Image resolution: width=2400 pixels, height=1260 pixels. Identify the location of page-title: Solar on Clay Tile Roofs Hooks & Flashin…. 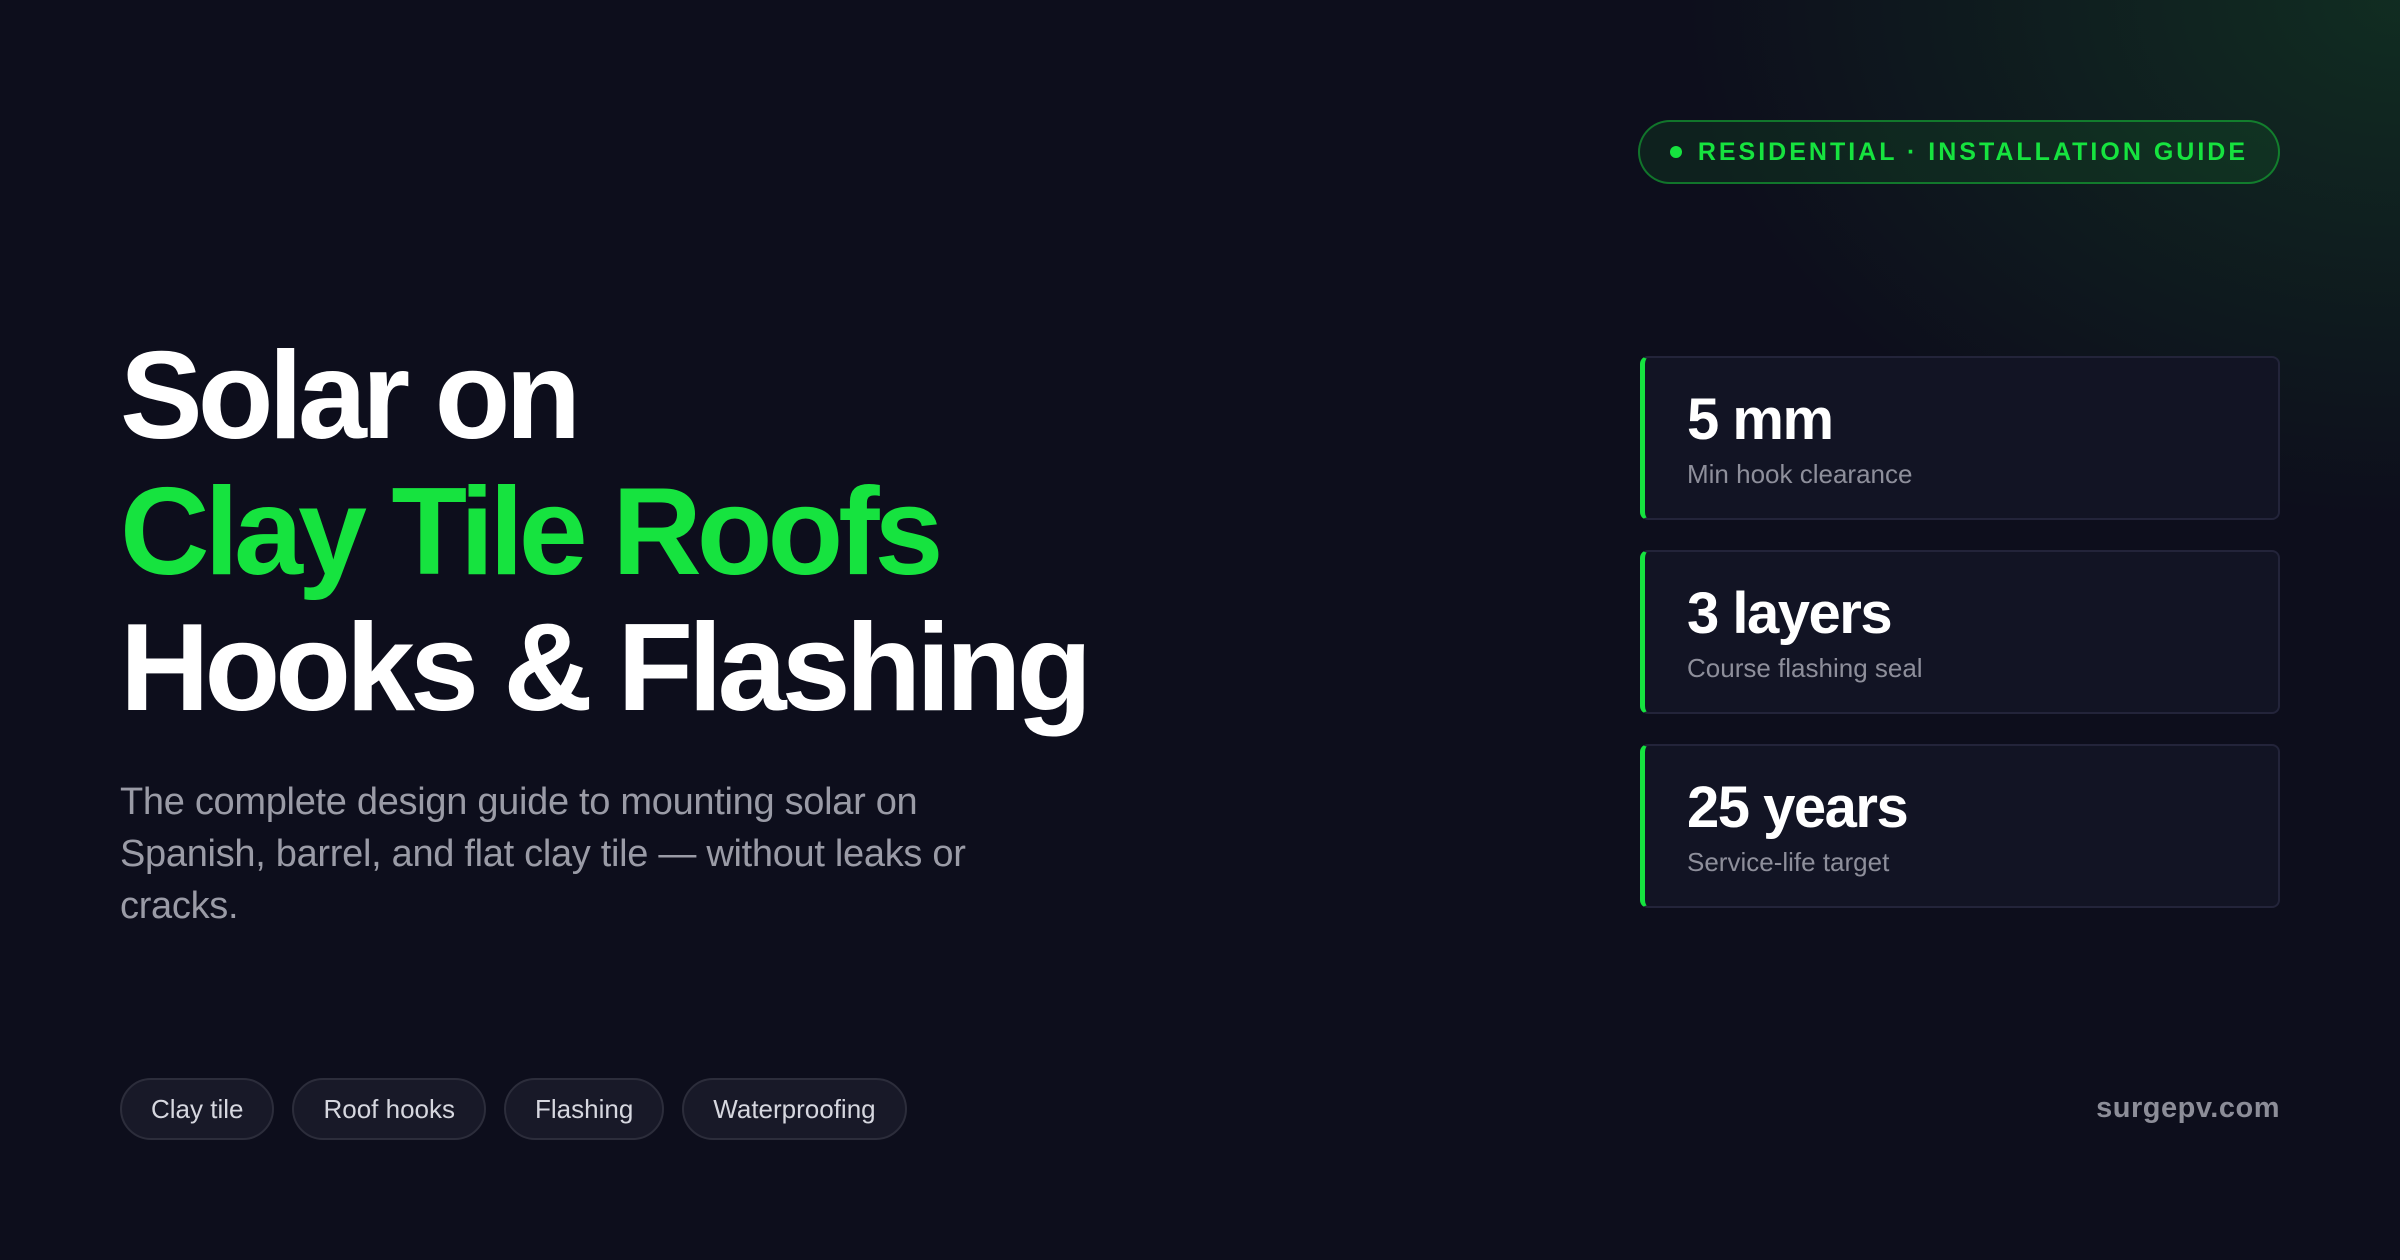
(606, 532).